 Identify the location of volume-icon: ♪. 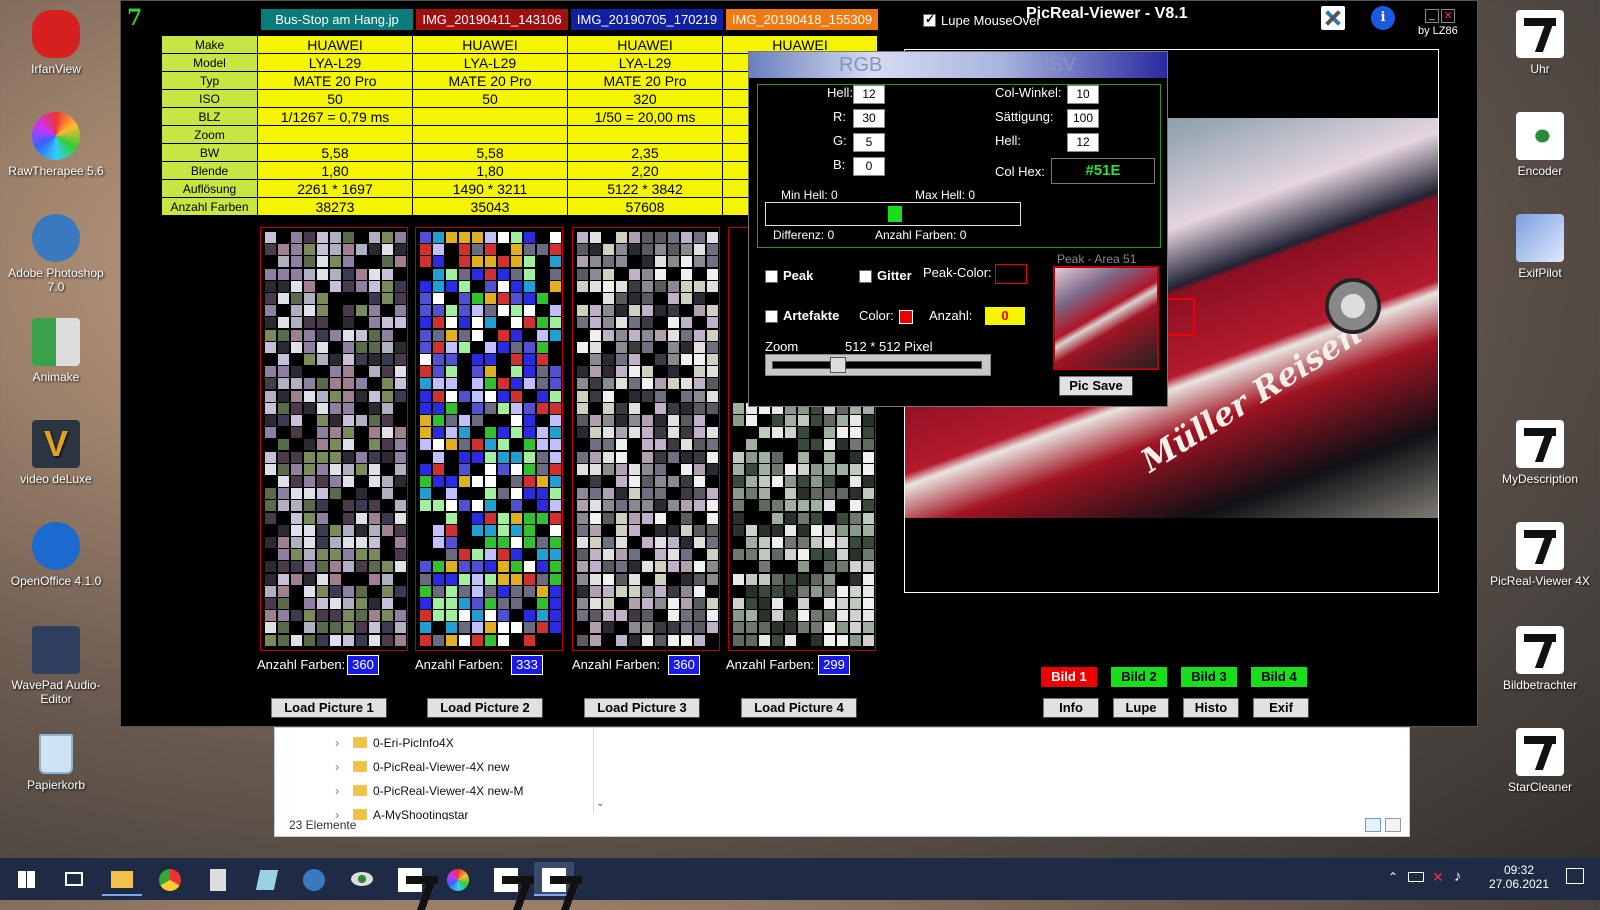
(1458, 876).